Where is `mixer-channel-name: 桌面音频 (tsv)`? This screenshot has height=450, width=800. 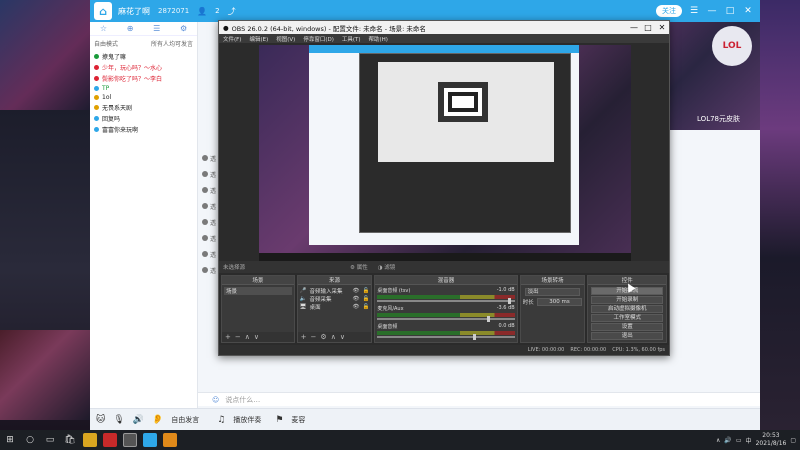
mixer-channel-name: 桌面音频 (tsv) is located at coordinates (394, 291).